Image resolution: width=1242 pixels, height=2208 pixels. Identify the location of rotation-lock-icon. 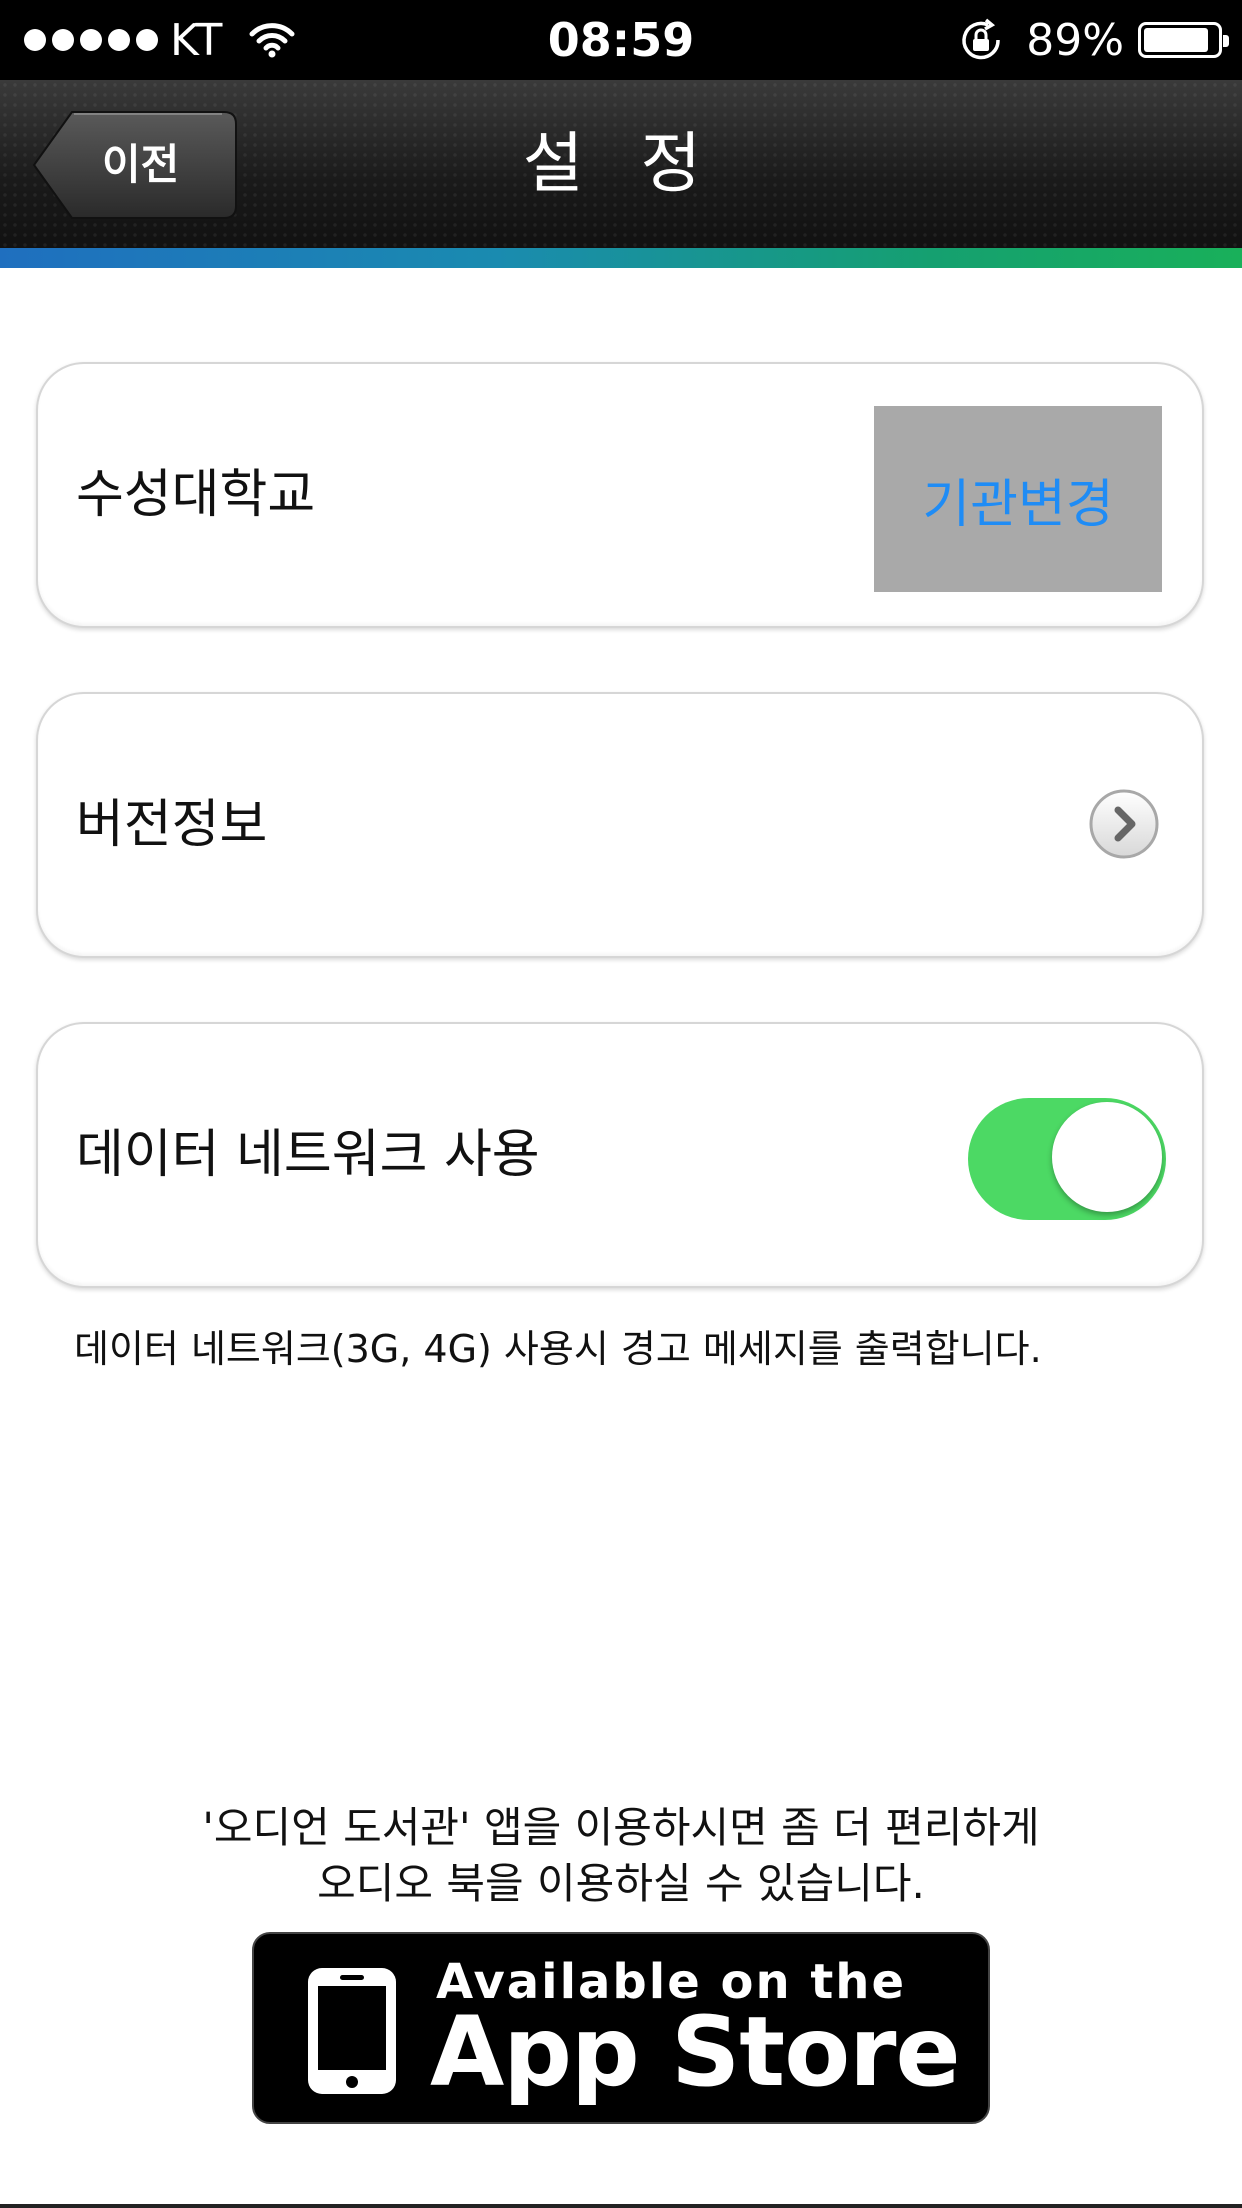
(981, 39).